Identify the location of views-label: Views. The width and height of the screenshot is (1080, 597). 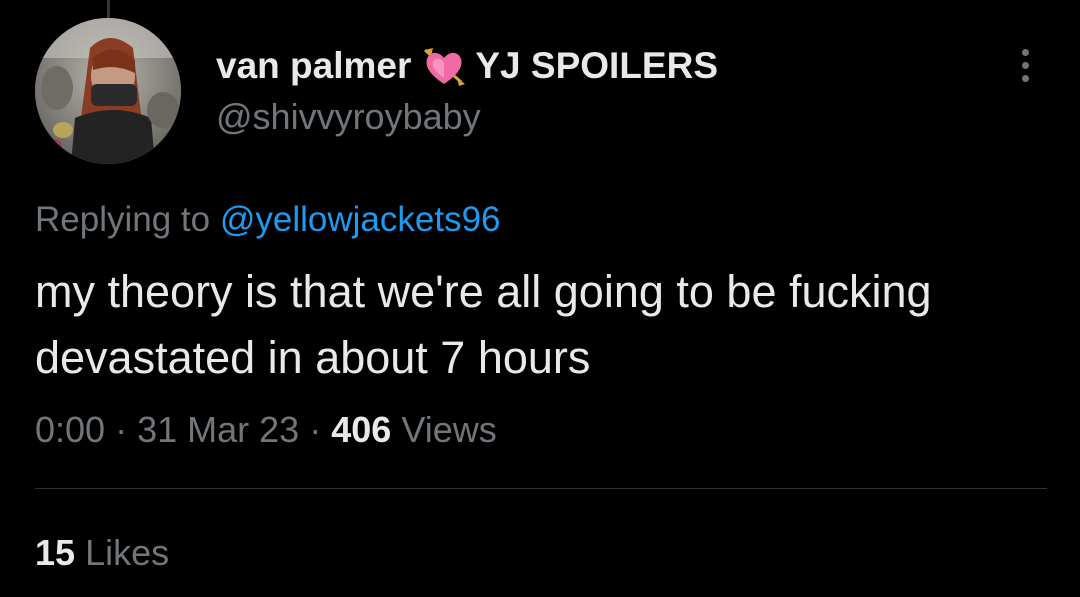
(448, 429).